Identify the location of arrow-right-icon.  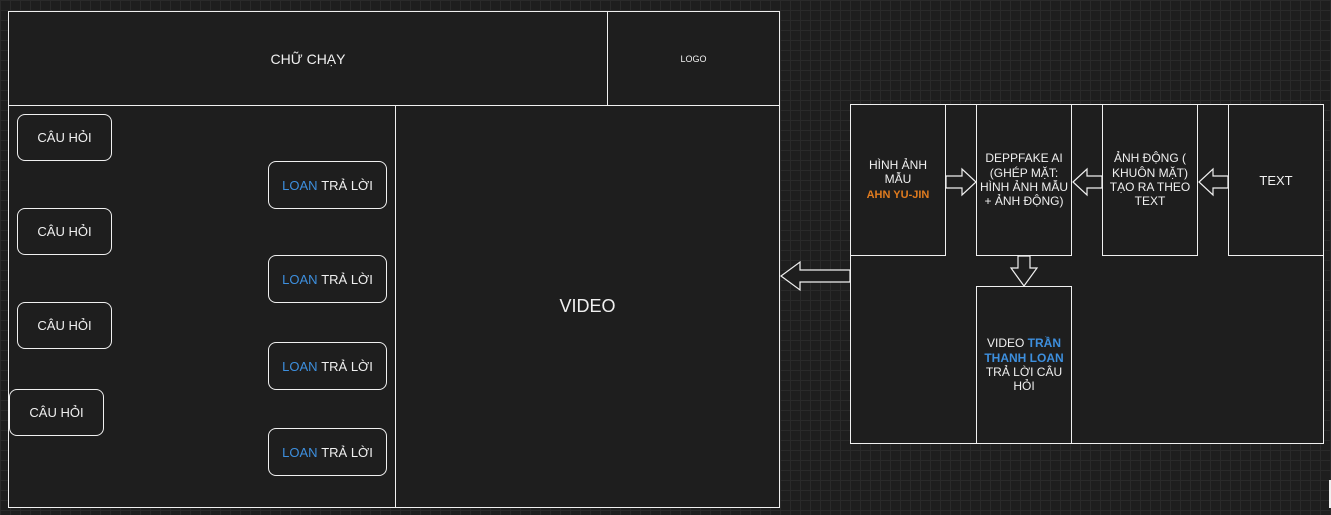
(961, 182).